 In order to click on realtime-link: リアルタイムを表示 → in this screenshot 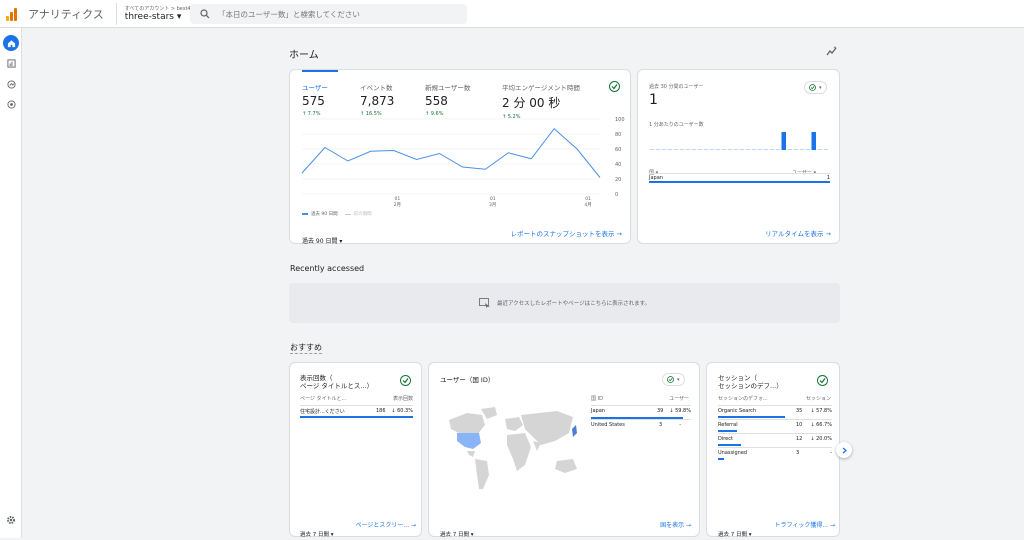, I will do `click(798, 233)`.